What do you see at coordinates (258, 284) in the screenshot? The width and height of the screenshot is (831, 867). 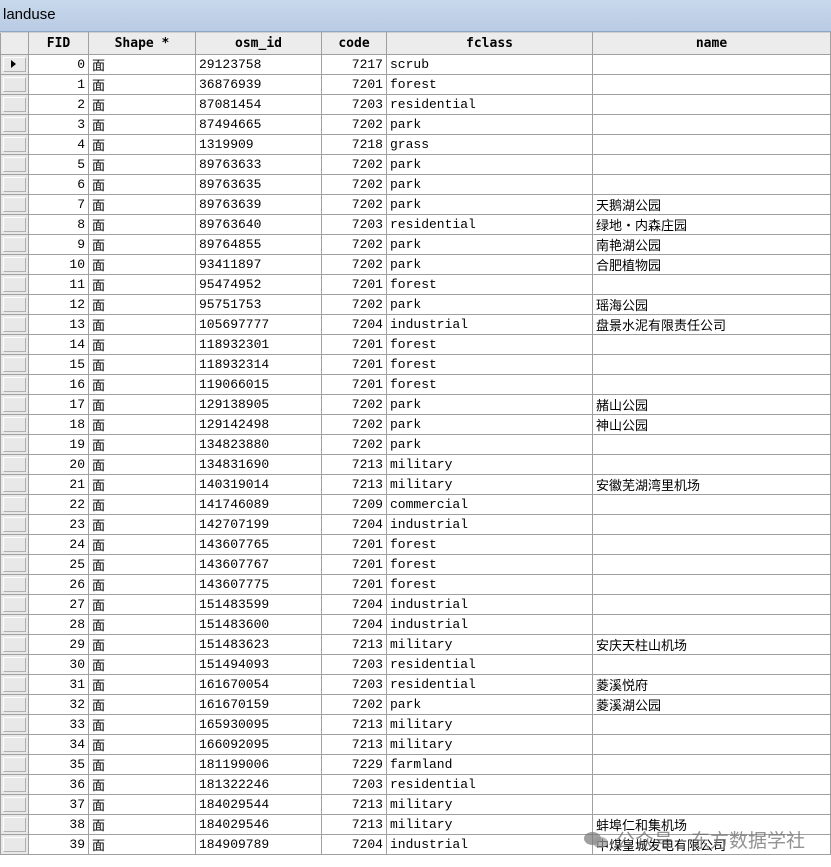 I see `cell-osm-id: 95474952` at bounding box center [258, 284].